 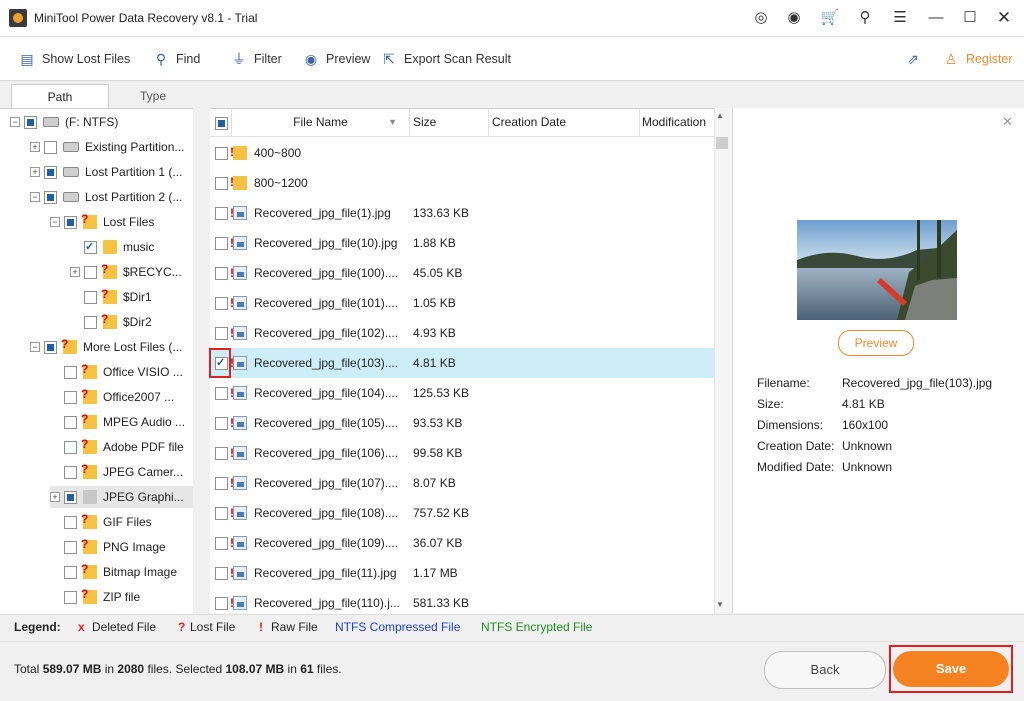 What do you see at coordinates (256, 59) in the screenshot?
I see `filter-button: ⏚ Filter` at bounding box center [256, 59].